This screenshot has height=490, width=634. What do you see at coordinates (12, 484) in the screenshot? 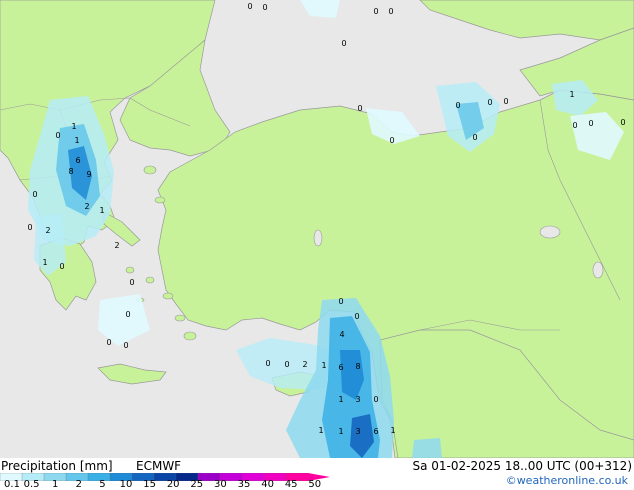
I see `scale-tick-label: 0.1` at bounding box center [12, 484].